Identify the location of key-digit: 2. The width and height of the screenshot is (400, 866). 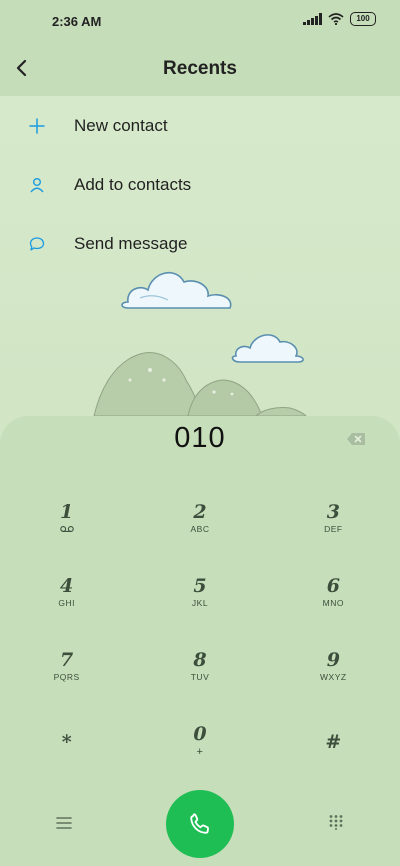
(200, 512).